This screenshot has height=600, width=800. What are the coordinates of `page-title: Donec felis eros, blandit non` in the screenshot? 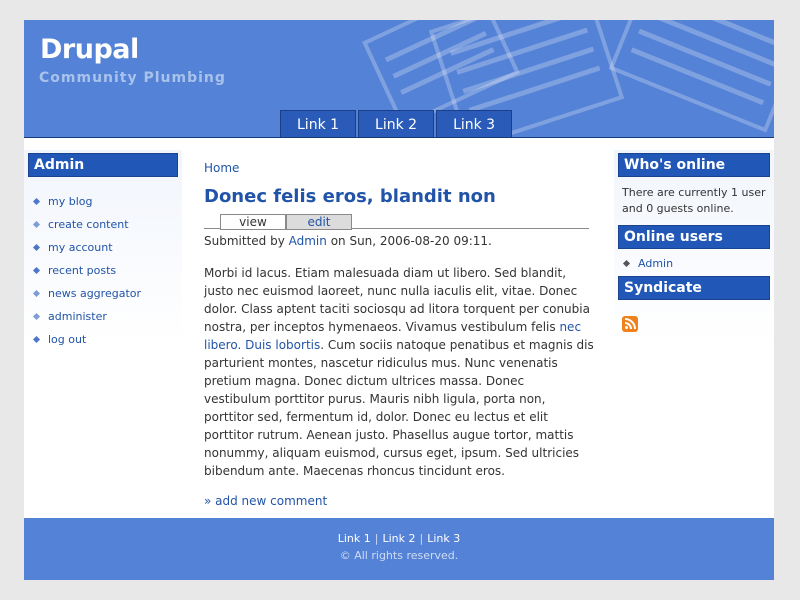 It's located at (350, 196).